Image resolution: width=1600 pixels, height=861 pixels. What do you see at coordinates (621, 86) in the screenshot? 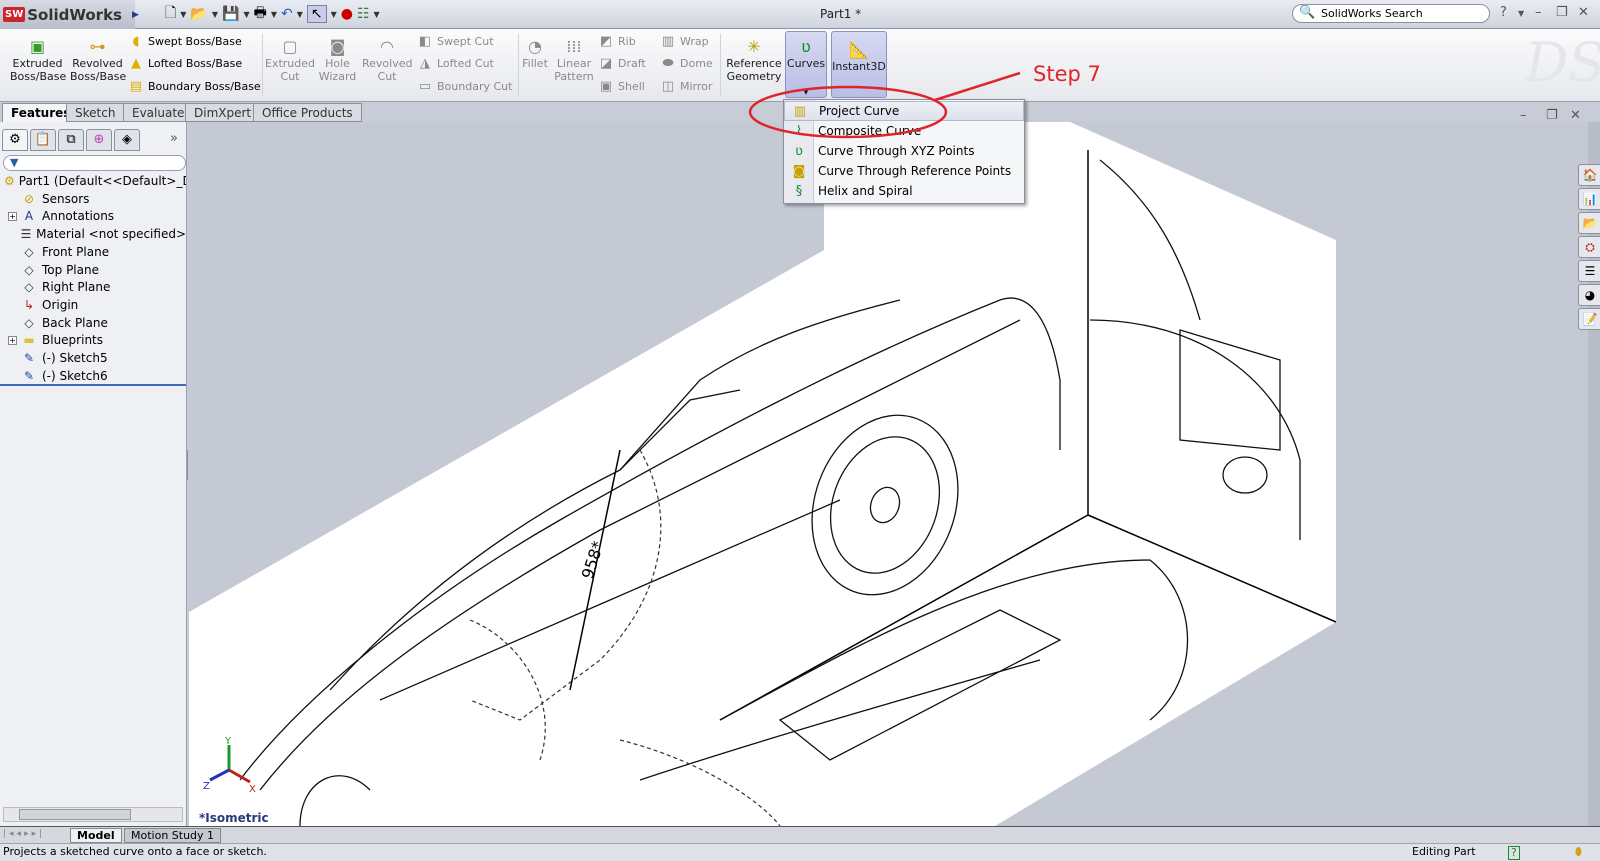
I see `shell-button: ▣ Shell` at bounding box center [621, 86].